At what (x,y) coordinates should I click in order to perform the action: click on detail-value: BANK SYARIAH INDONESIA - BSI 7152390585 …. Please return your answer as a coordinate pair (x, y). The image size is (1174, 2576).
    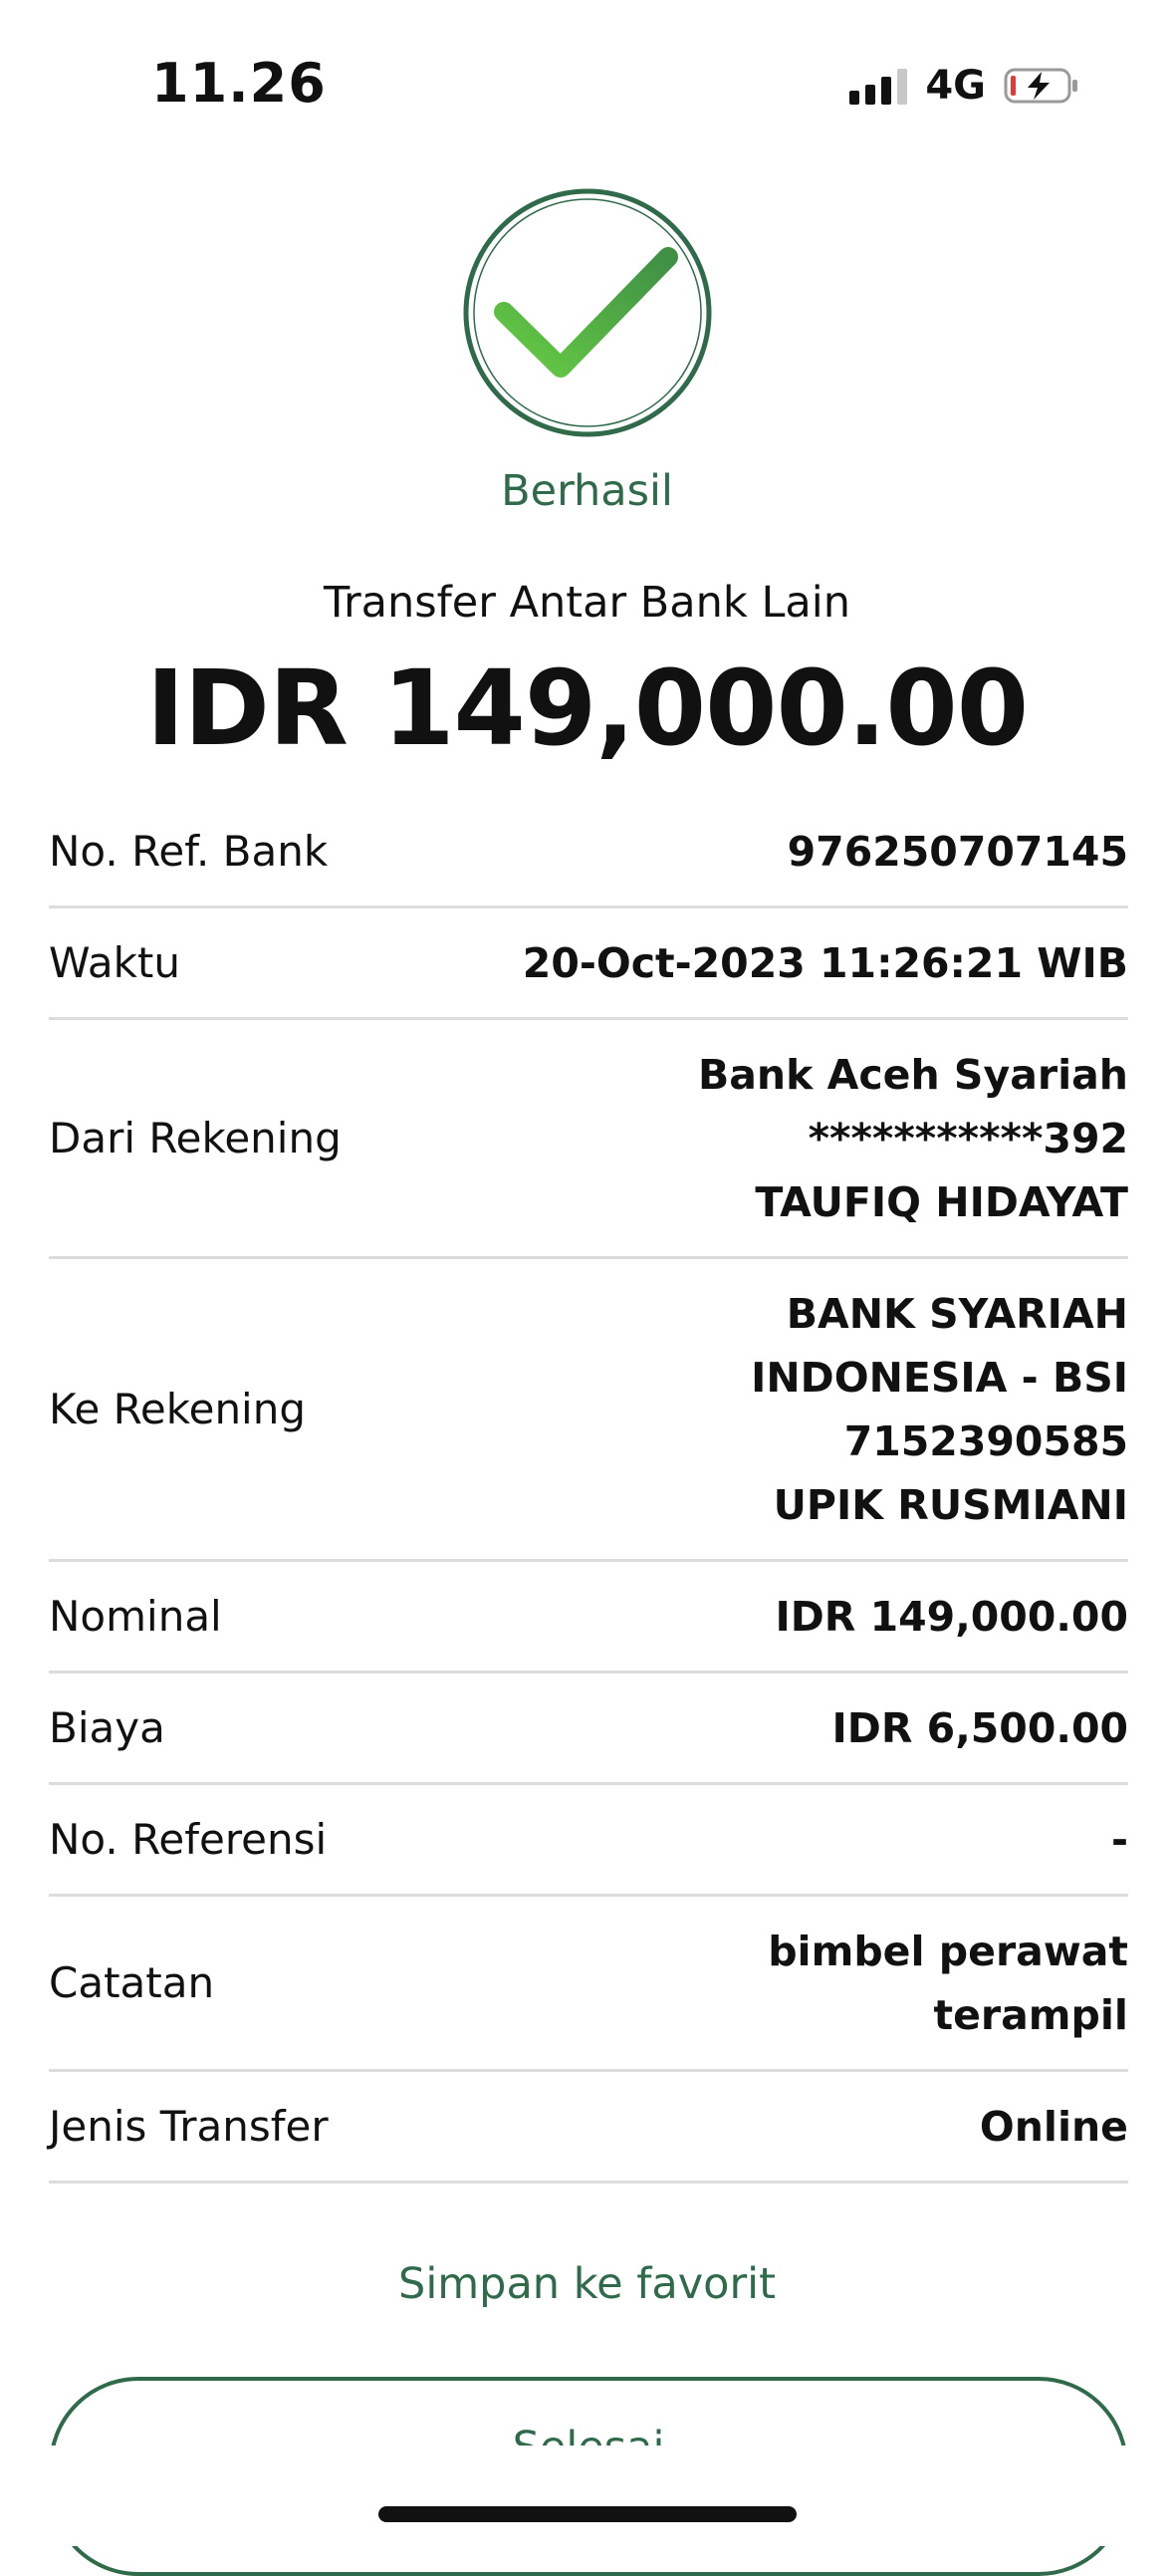
    Looking at the image, I should click on (939, 1409).